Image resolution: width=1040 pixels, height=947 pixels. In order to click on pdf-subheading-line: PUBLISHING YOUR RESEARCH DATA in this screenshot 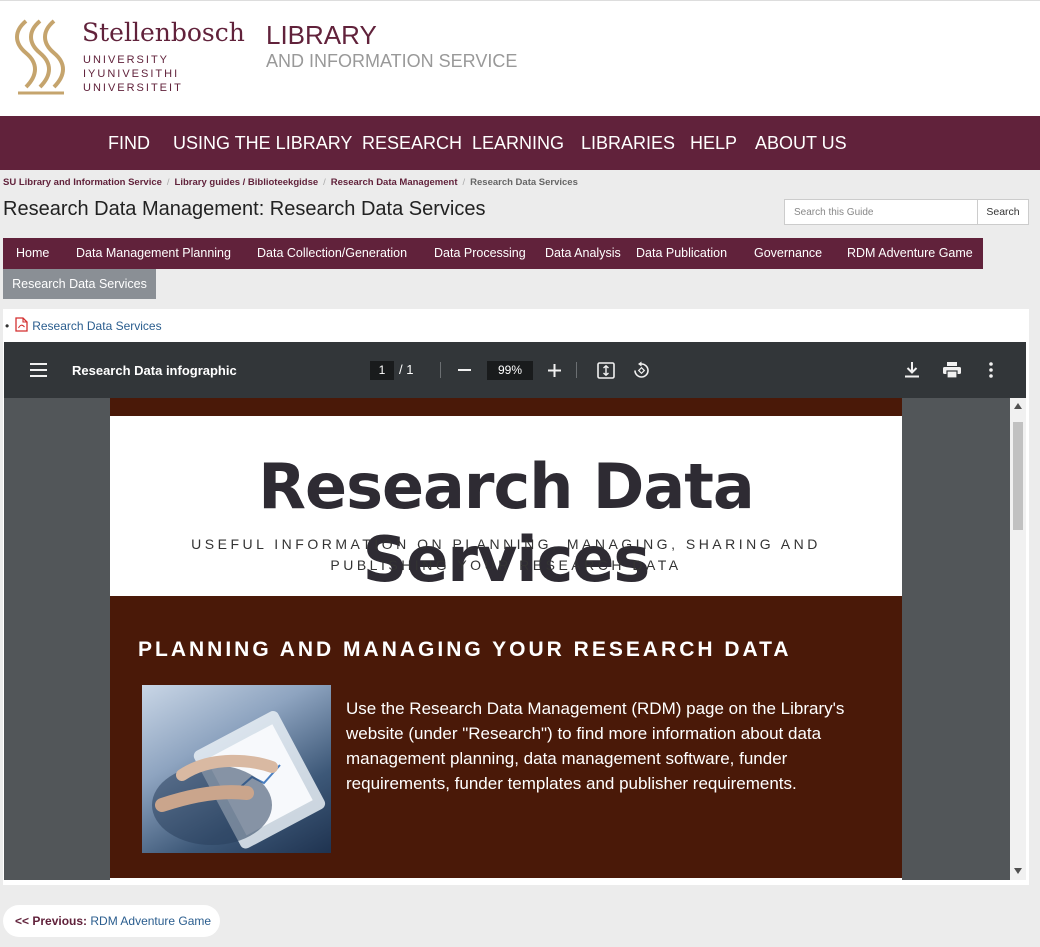, I will do `click(506, 565)`.